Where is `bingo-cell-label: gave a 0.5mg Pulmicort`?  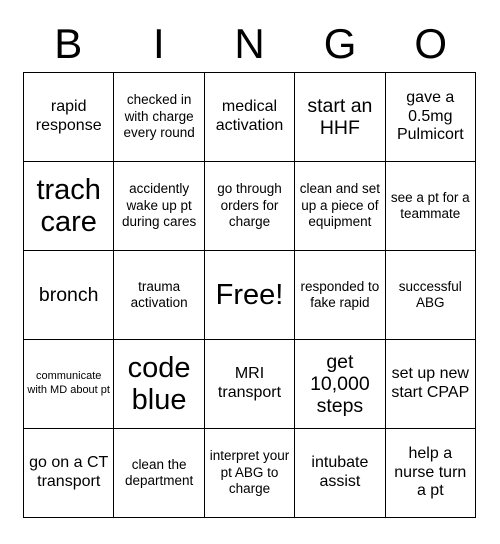 bingo-cell-label: gave a 0.5mg Pulmicort is located at coordinates (430, 116).